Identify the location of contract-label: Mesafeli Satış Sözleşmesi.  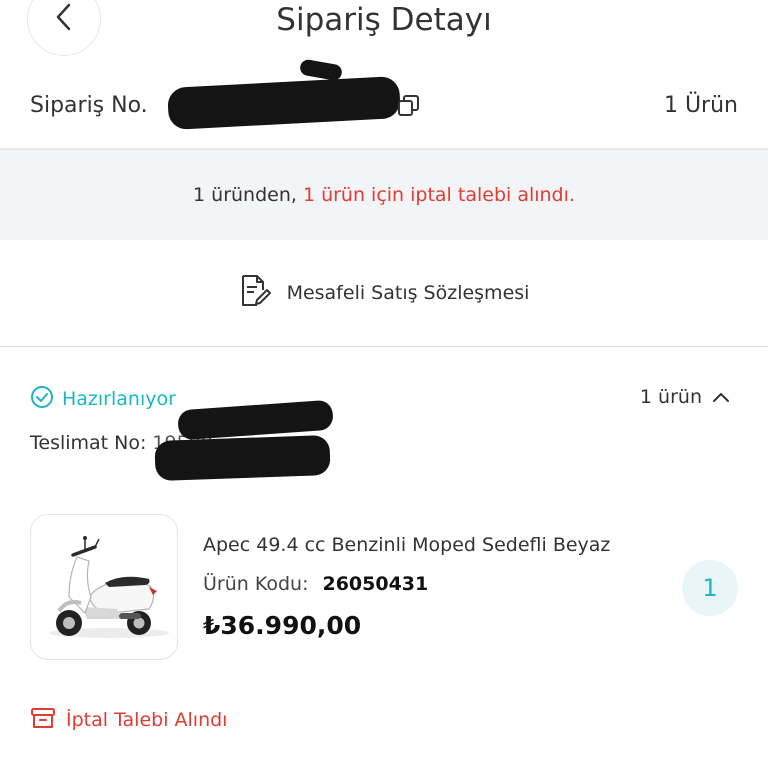
(408, 293).